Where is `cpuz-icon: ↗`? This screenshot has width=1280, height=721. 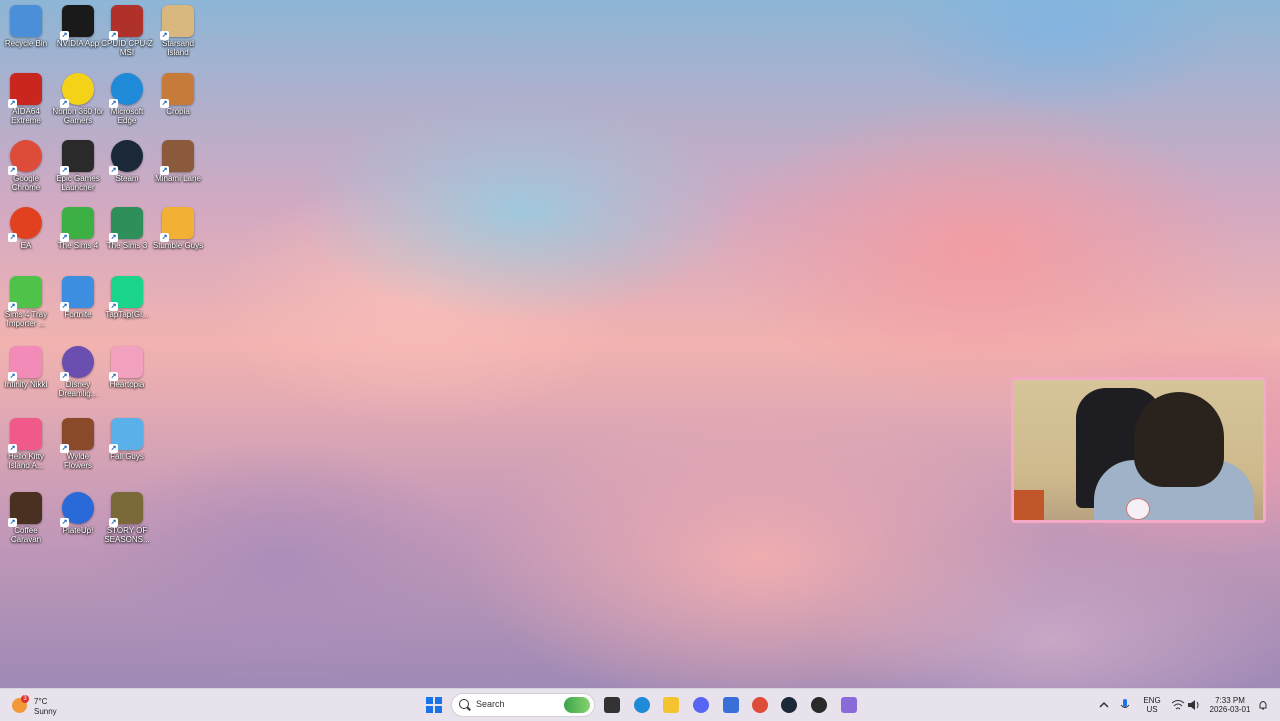 cpuz-icon: ↗ is located at coordinates (126, 22).